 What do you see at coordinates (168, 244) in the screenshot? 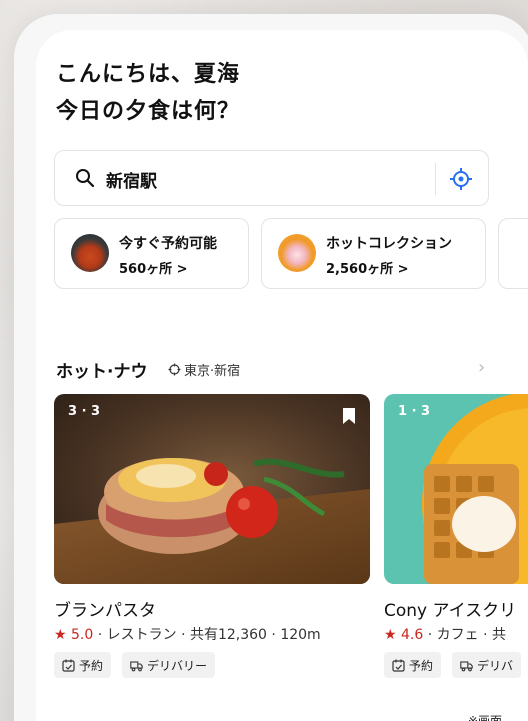
I see `quick-card-title: 今すぐ予約可能` at bounding box center [168, 244].